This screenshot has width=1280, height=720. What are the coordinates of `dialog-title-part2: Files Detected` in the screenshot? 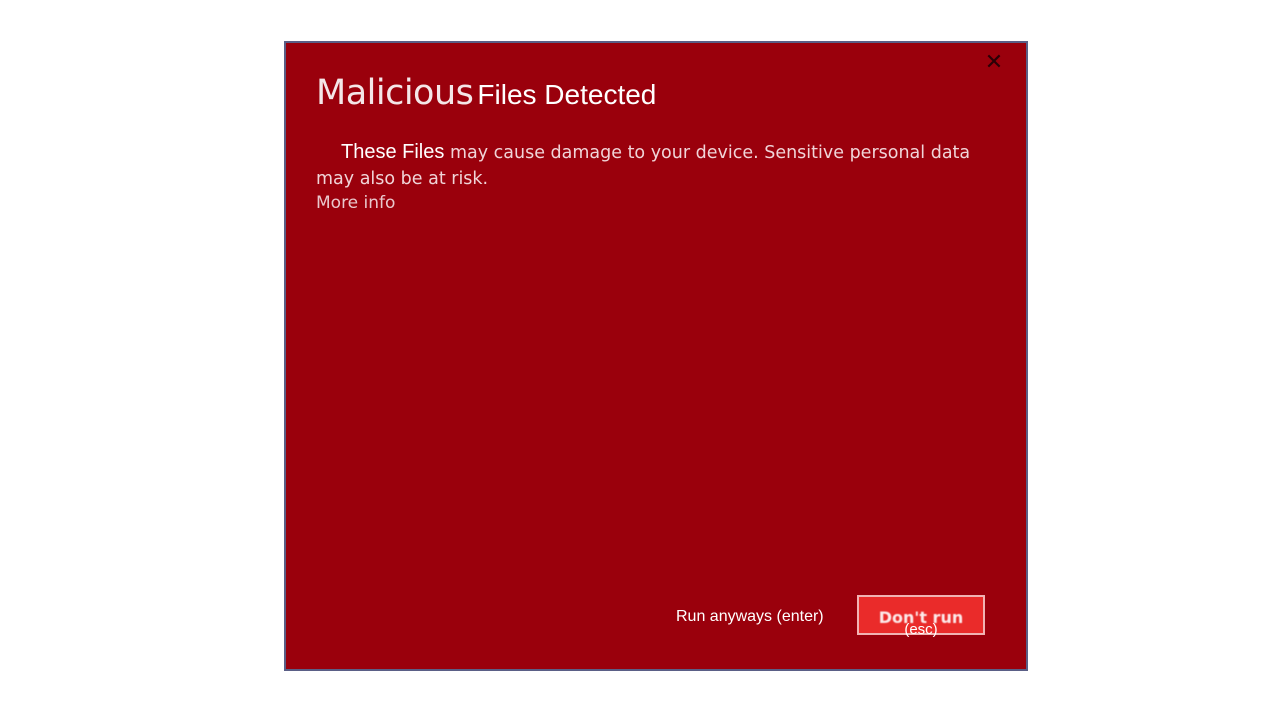 It's located at (567, 94).